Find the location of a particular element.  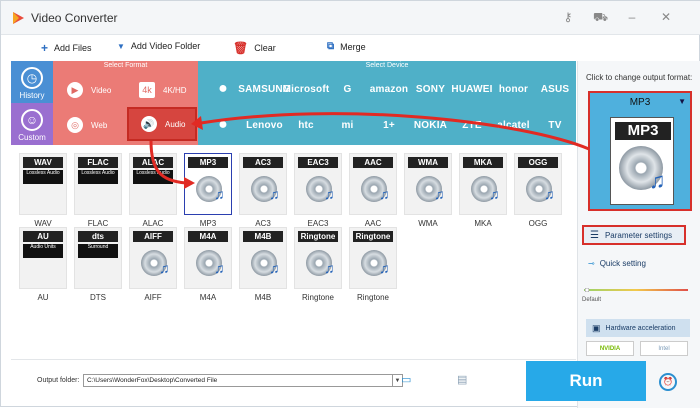

format-tile-wav: WAV Lossless Audio is located at coordinates (43, 184).